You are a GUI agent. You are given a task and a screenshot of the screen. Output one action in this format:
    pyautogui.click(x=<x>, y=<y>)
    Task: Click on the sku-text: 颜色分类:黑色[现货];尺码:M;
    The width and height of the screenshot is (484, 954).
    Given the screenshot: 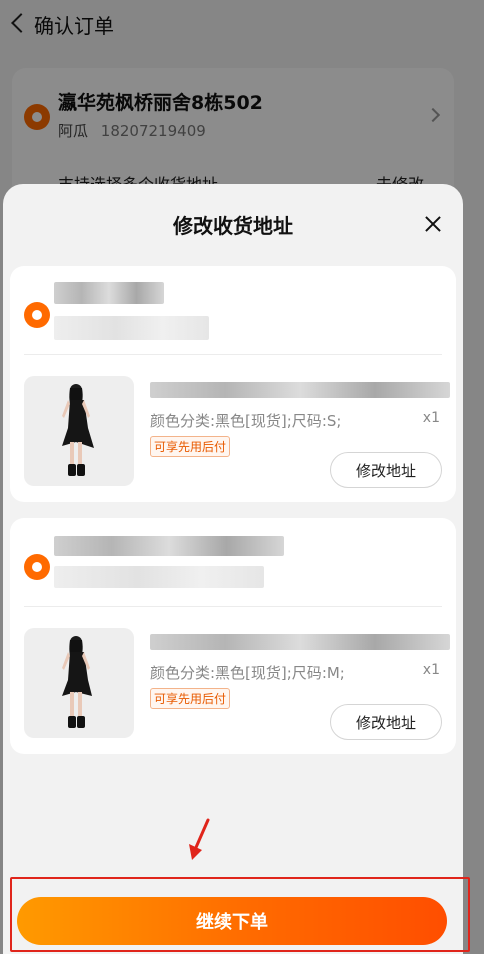 What is the action you would take?
    pyautogui.click(x=247, y=673)
    